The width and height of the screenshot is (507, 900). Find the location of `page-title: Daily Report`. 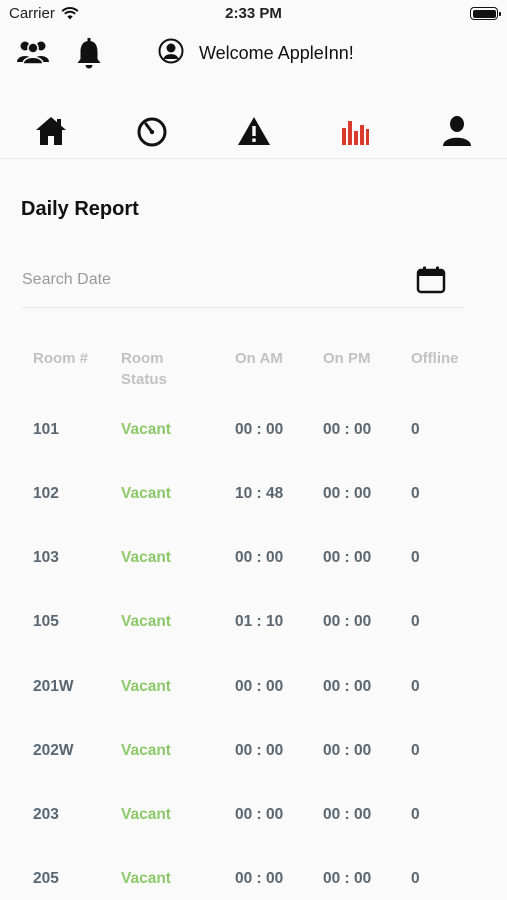

page-title: Daily Report is located at coordinates (80, 209).